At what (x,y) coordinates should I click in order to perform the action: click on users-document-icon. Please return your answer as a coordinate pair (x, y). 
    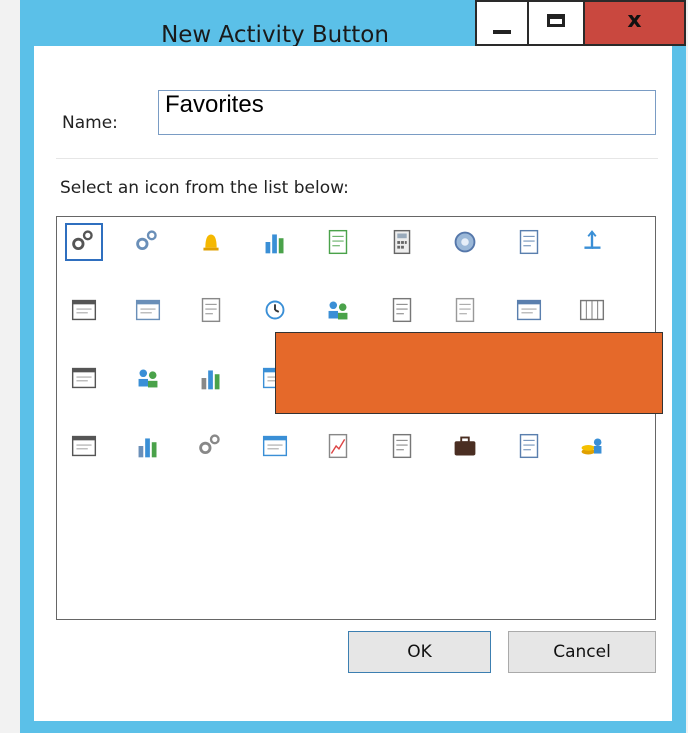
    Looking at the image, I should click on (338, 310).